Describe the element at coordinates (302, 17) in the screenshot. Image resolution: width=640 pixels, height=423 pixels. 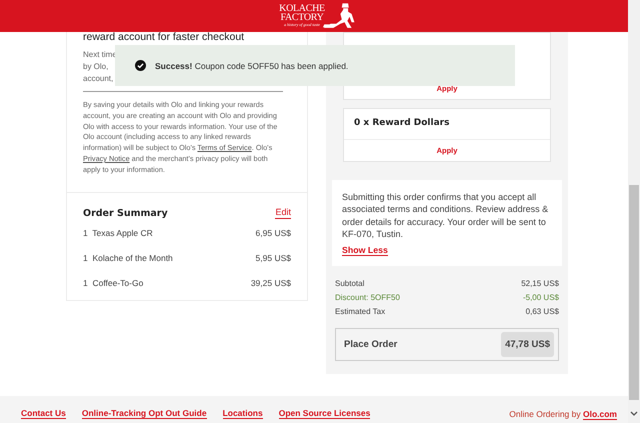
I see `logo-text: FACTORY` at that location.